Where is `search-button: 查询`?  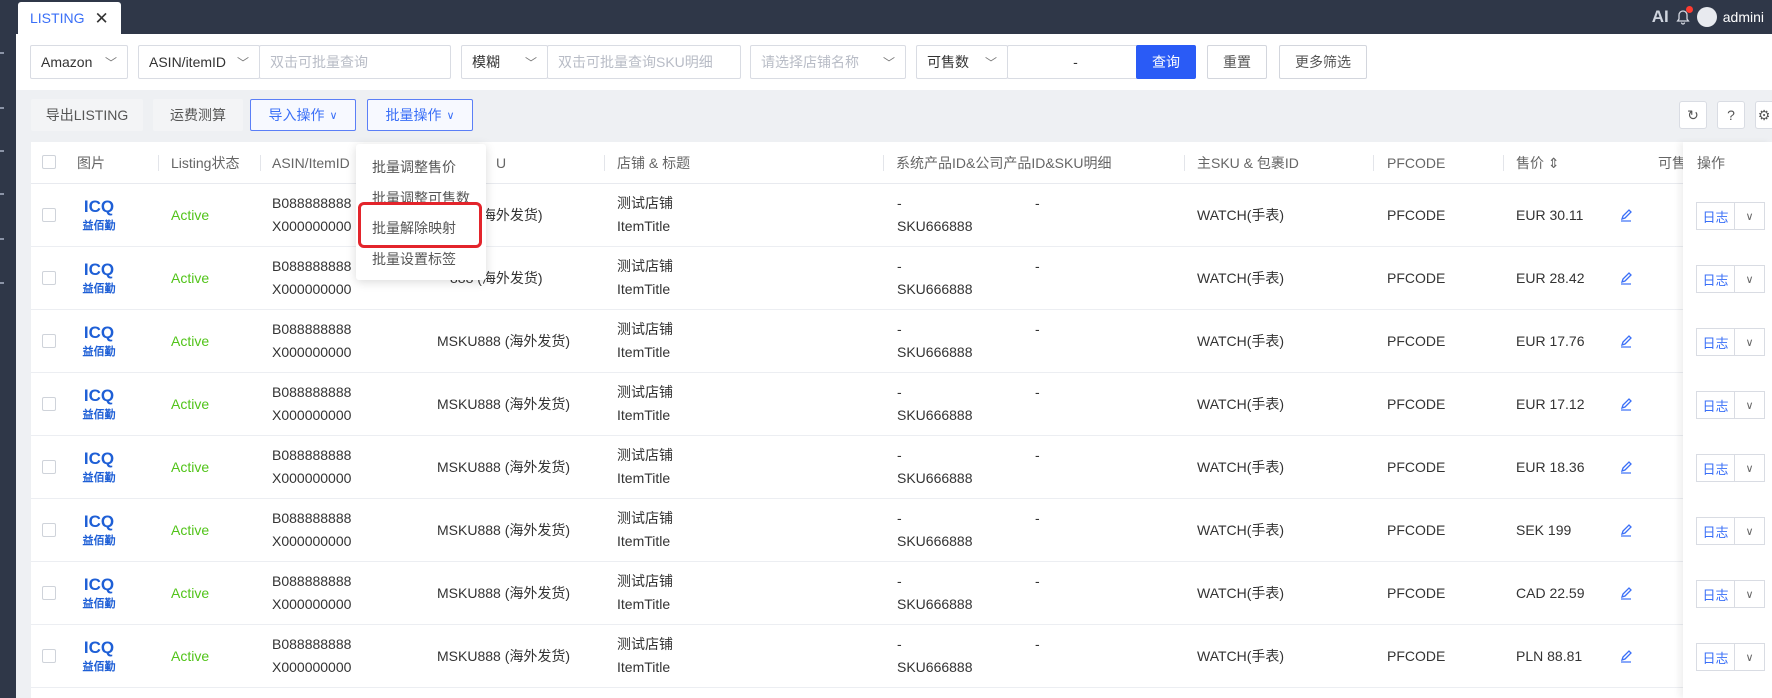 search-button: 查询 is located at coordinates (1166, 62).